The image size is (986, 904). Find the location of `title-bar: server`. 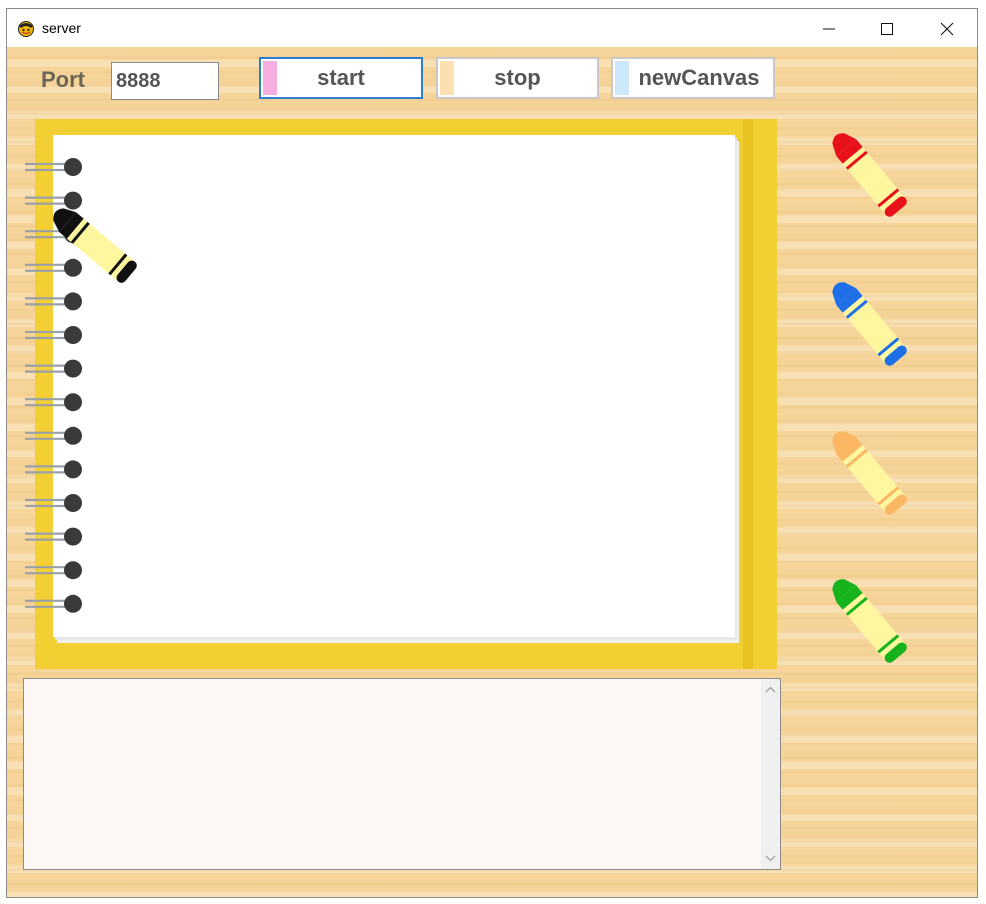

title-bar: server is located at coordinates (492, 28).